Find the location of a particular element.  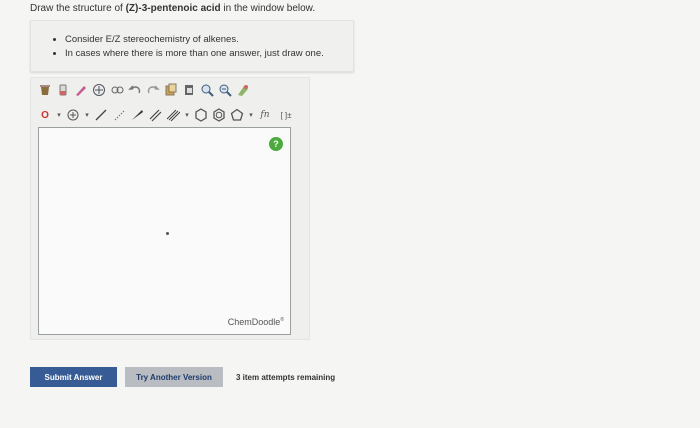

bracket-label: [ ]± is located at coordinates (286, 115).